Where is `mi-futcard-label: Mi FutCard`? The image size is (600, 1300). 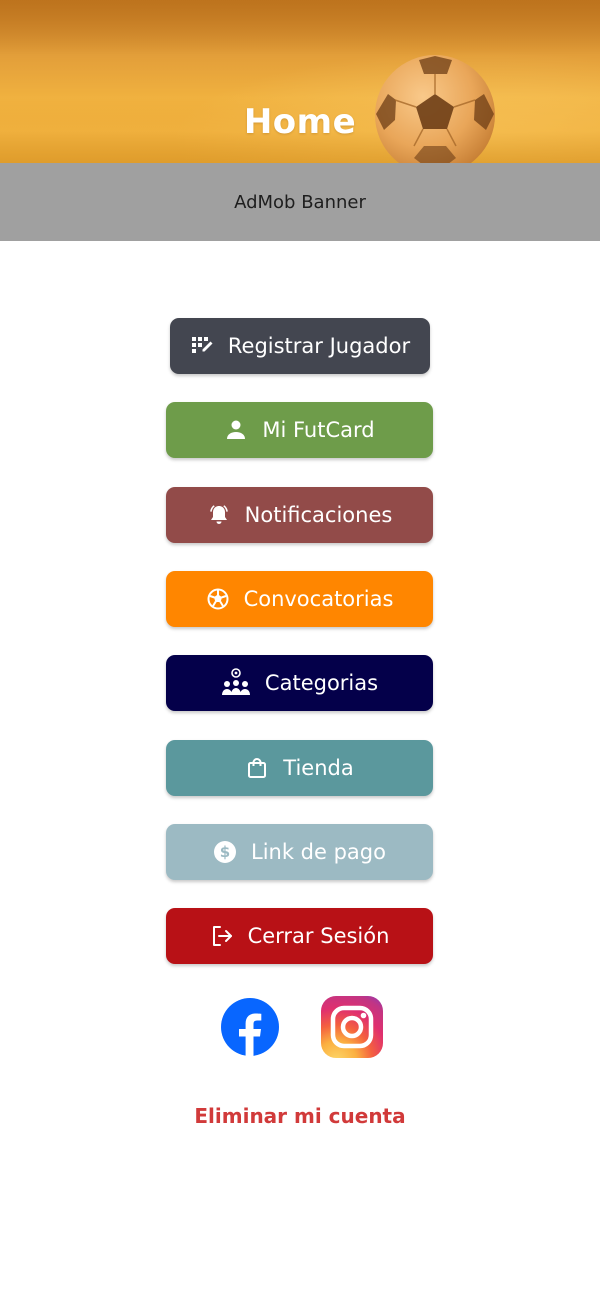
mi-futcard-label: Mi FutCard is located at coordinates (318, 430).